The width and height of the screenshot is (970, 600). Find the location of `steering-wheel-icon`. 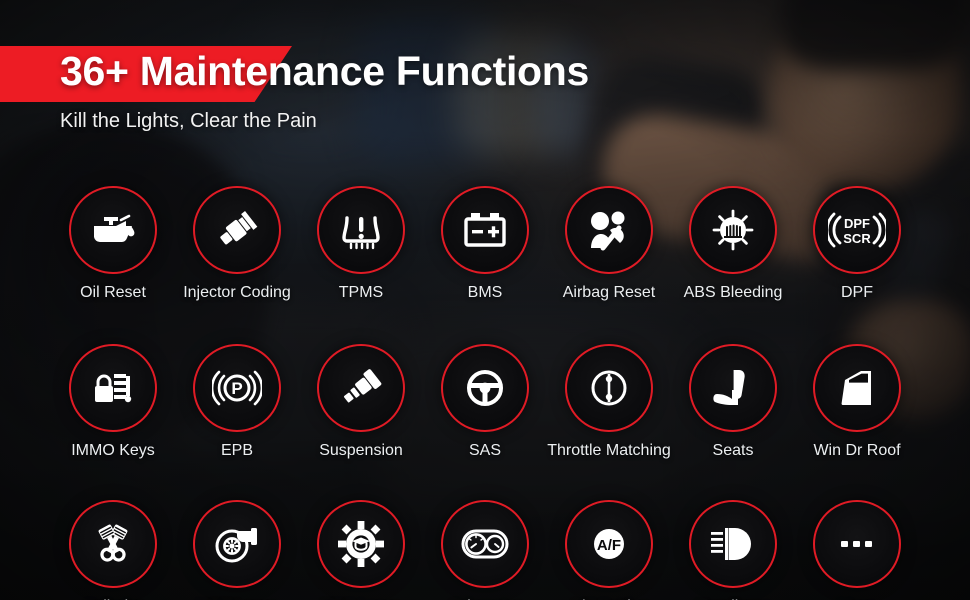

steering-wheel-icon is located at coordinates (485, 388).